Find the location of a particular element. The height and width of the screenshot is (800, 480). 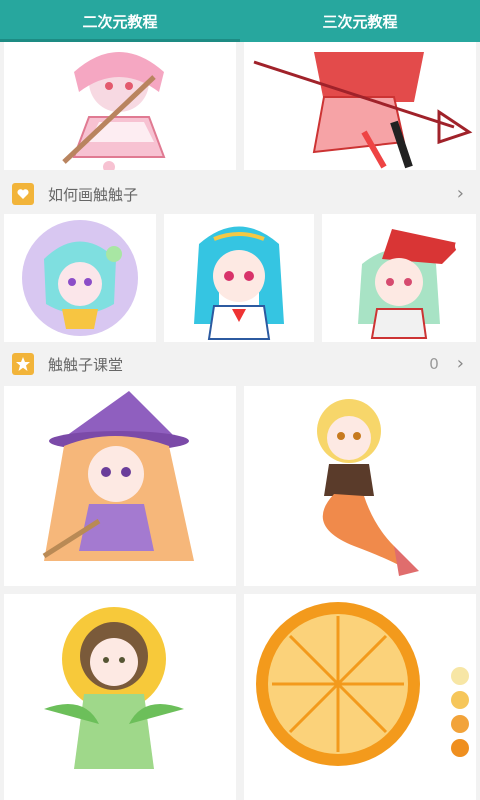

grid-card-mermaid is located at coordinates (360, 486).